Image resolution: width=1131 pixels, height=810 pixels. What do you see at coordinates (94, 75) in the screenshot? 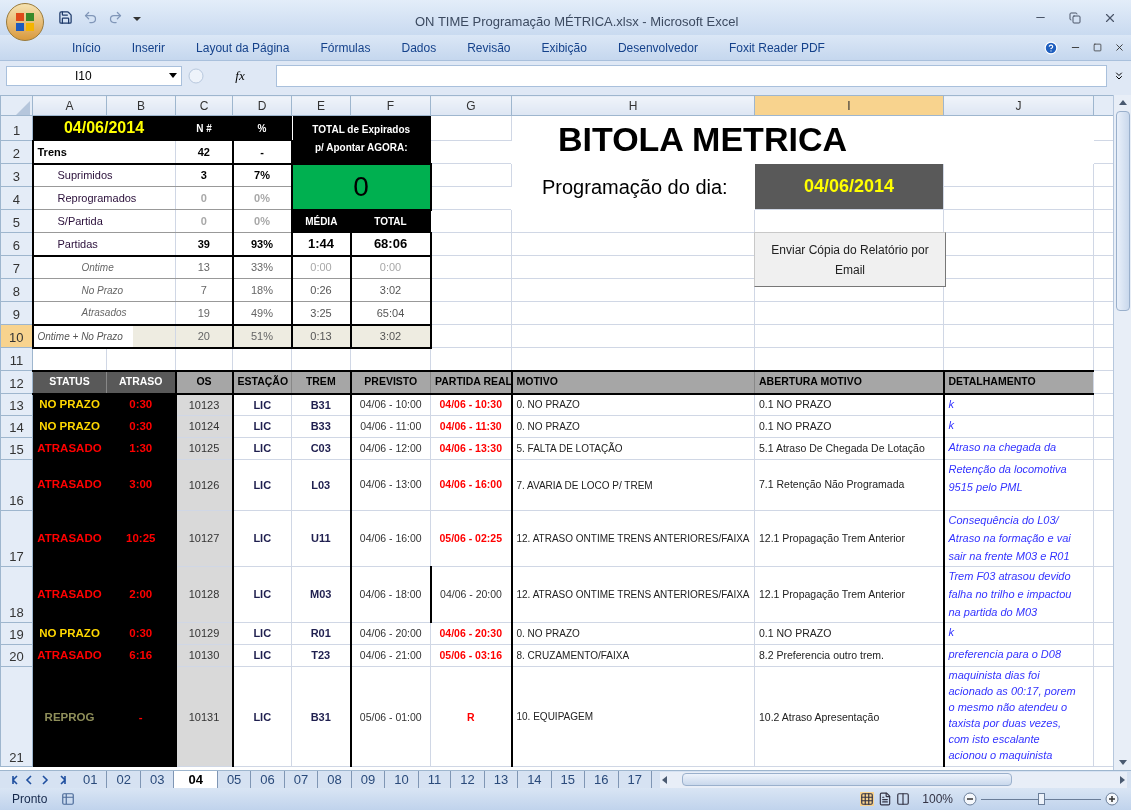
I see `name-box: I10` at bounding box center [94, 75].